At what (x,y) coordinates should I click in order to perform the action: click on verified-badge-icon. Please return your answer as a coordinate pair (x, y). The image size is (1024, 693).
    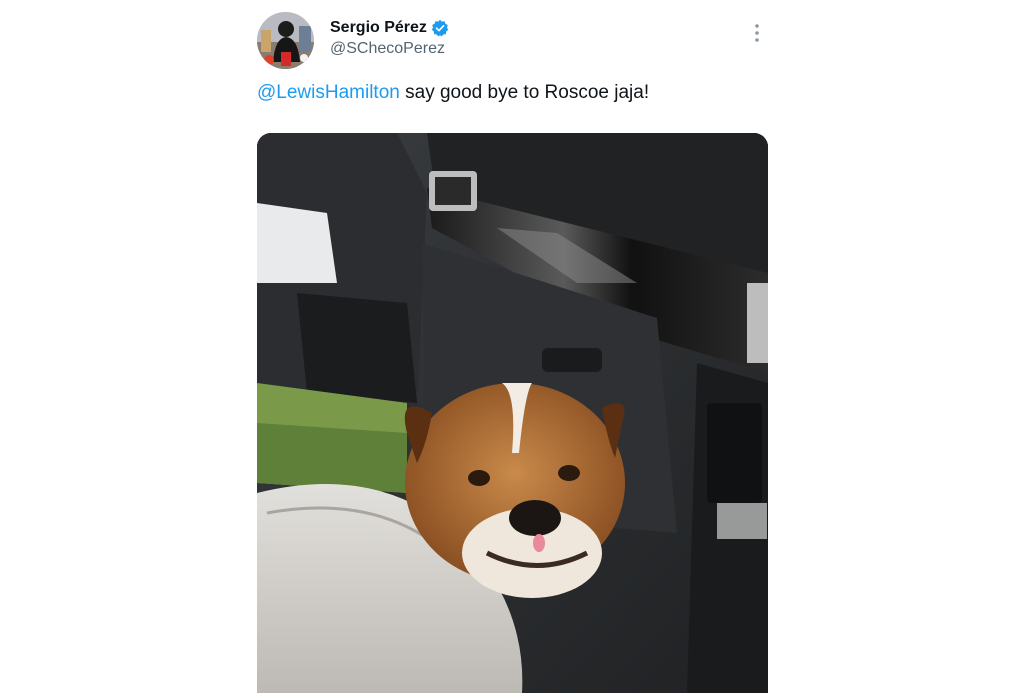
    Looking at the image, I should click on (440, 28).